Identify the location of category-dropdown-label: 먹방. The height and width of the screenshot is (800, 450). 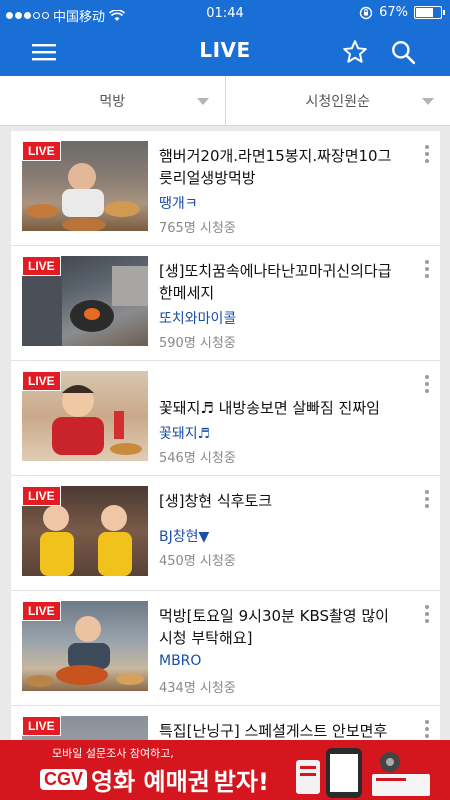
(112, 101).